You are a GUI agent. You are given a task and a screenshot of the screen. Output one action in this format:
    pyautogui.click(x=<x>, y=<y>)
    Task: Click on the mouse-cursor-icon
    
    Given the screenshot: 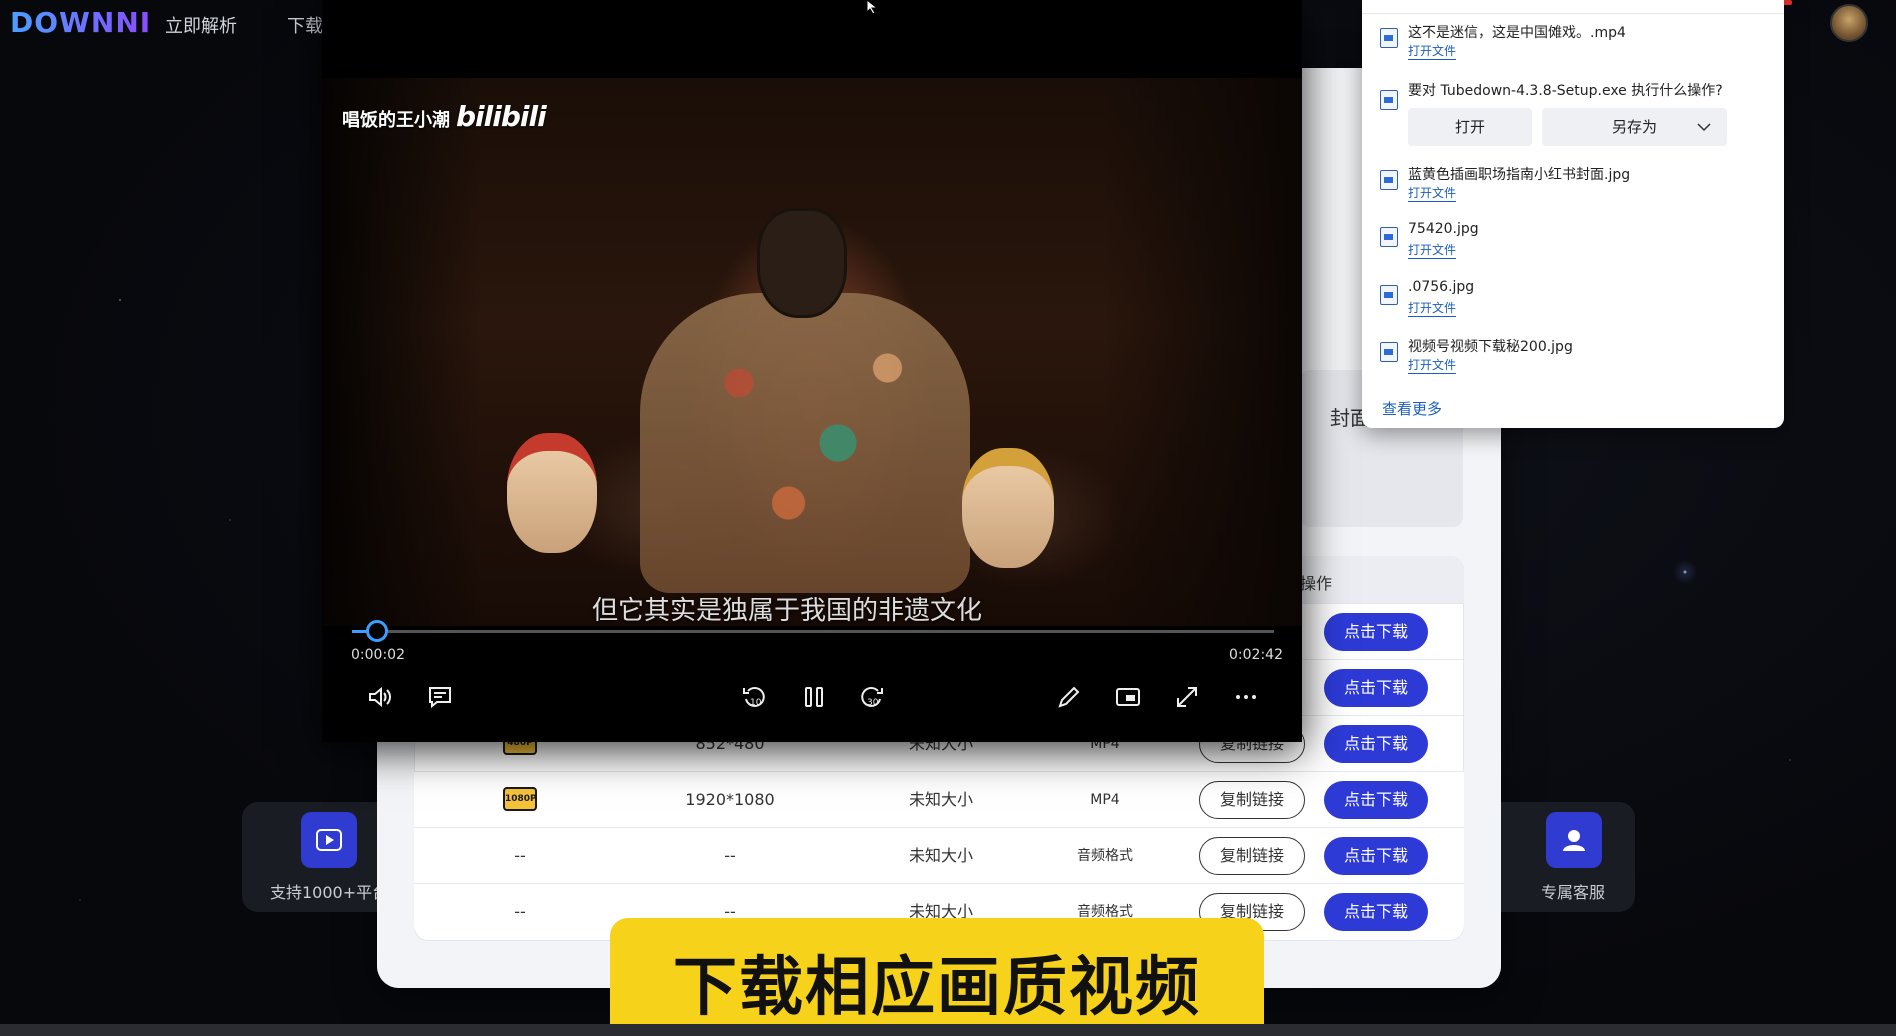 What is the action you would take?
    pyautogui.click(x=872, y=7)
    